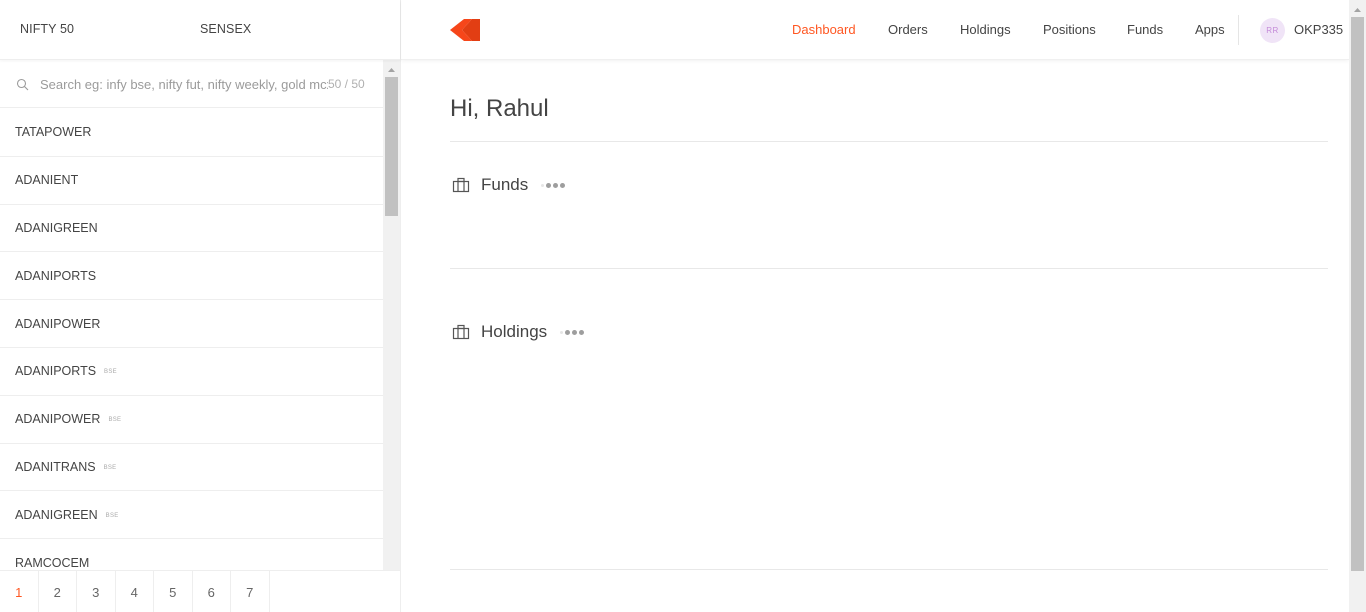 The height and width of the screenshot is (612, 1366). I want to click on avatar: RR, so click(1272, 30).